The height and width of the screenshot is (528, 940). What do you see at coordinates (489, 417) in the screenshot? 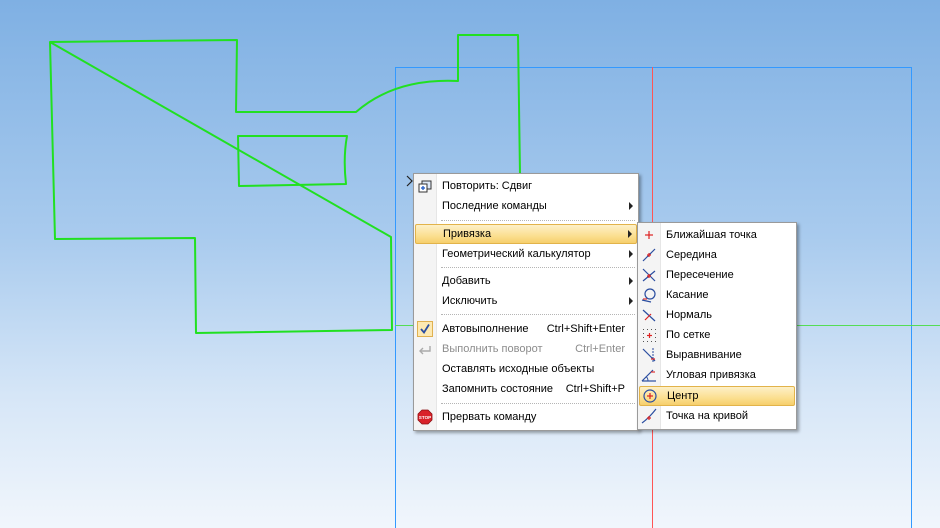
I see `menu-item-label: Прервать команду` at bounding box center [489, 417].